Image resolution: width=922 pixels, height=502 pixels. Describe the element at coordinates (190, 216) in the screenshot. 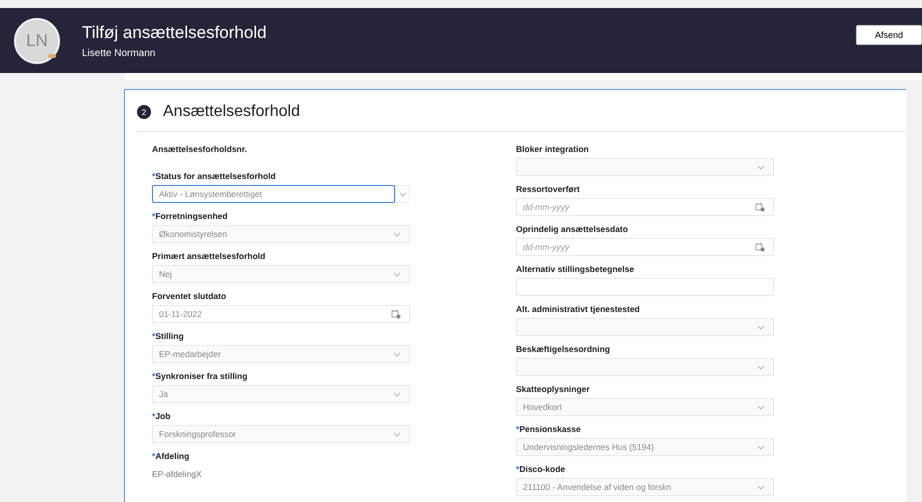

I see `field-label: *Forretningsenhed` at that location.